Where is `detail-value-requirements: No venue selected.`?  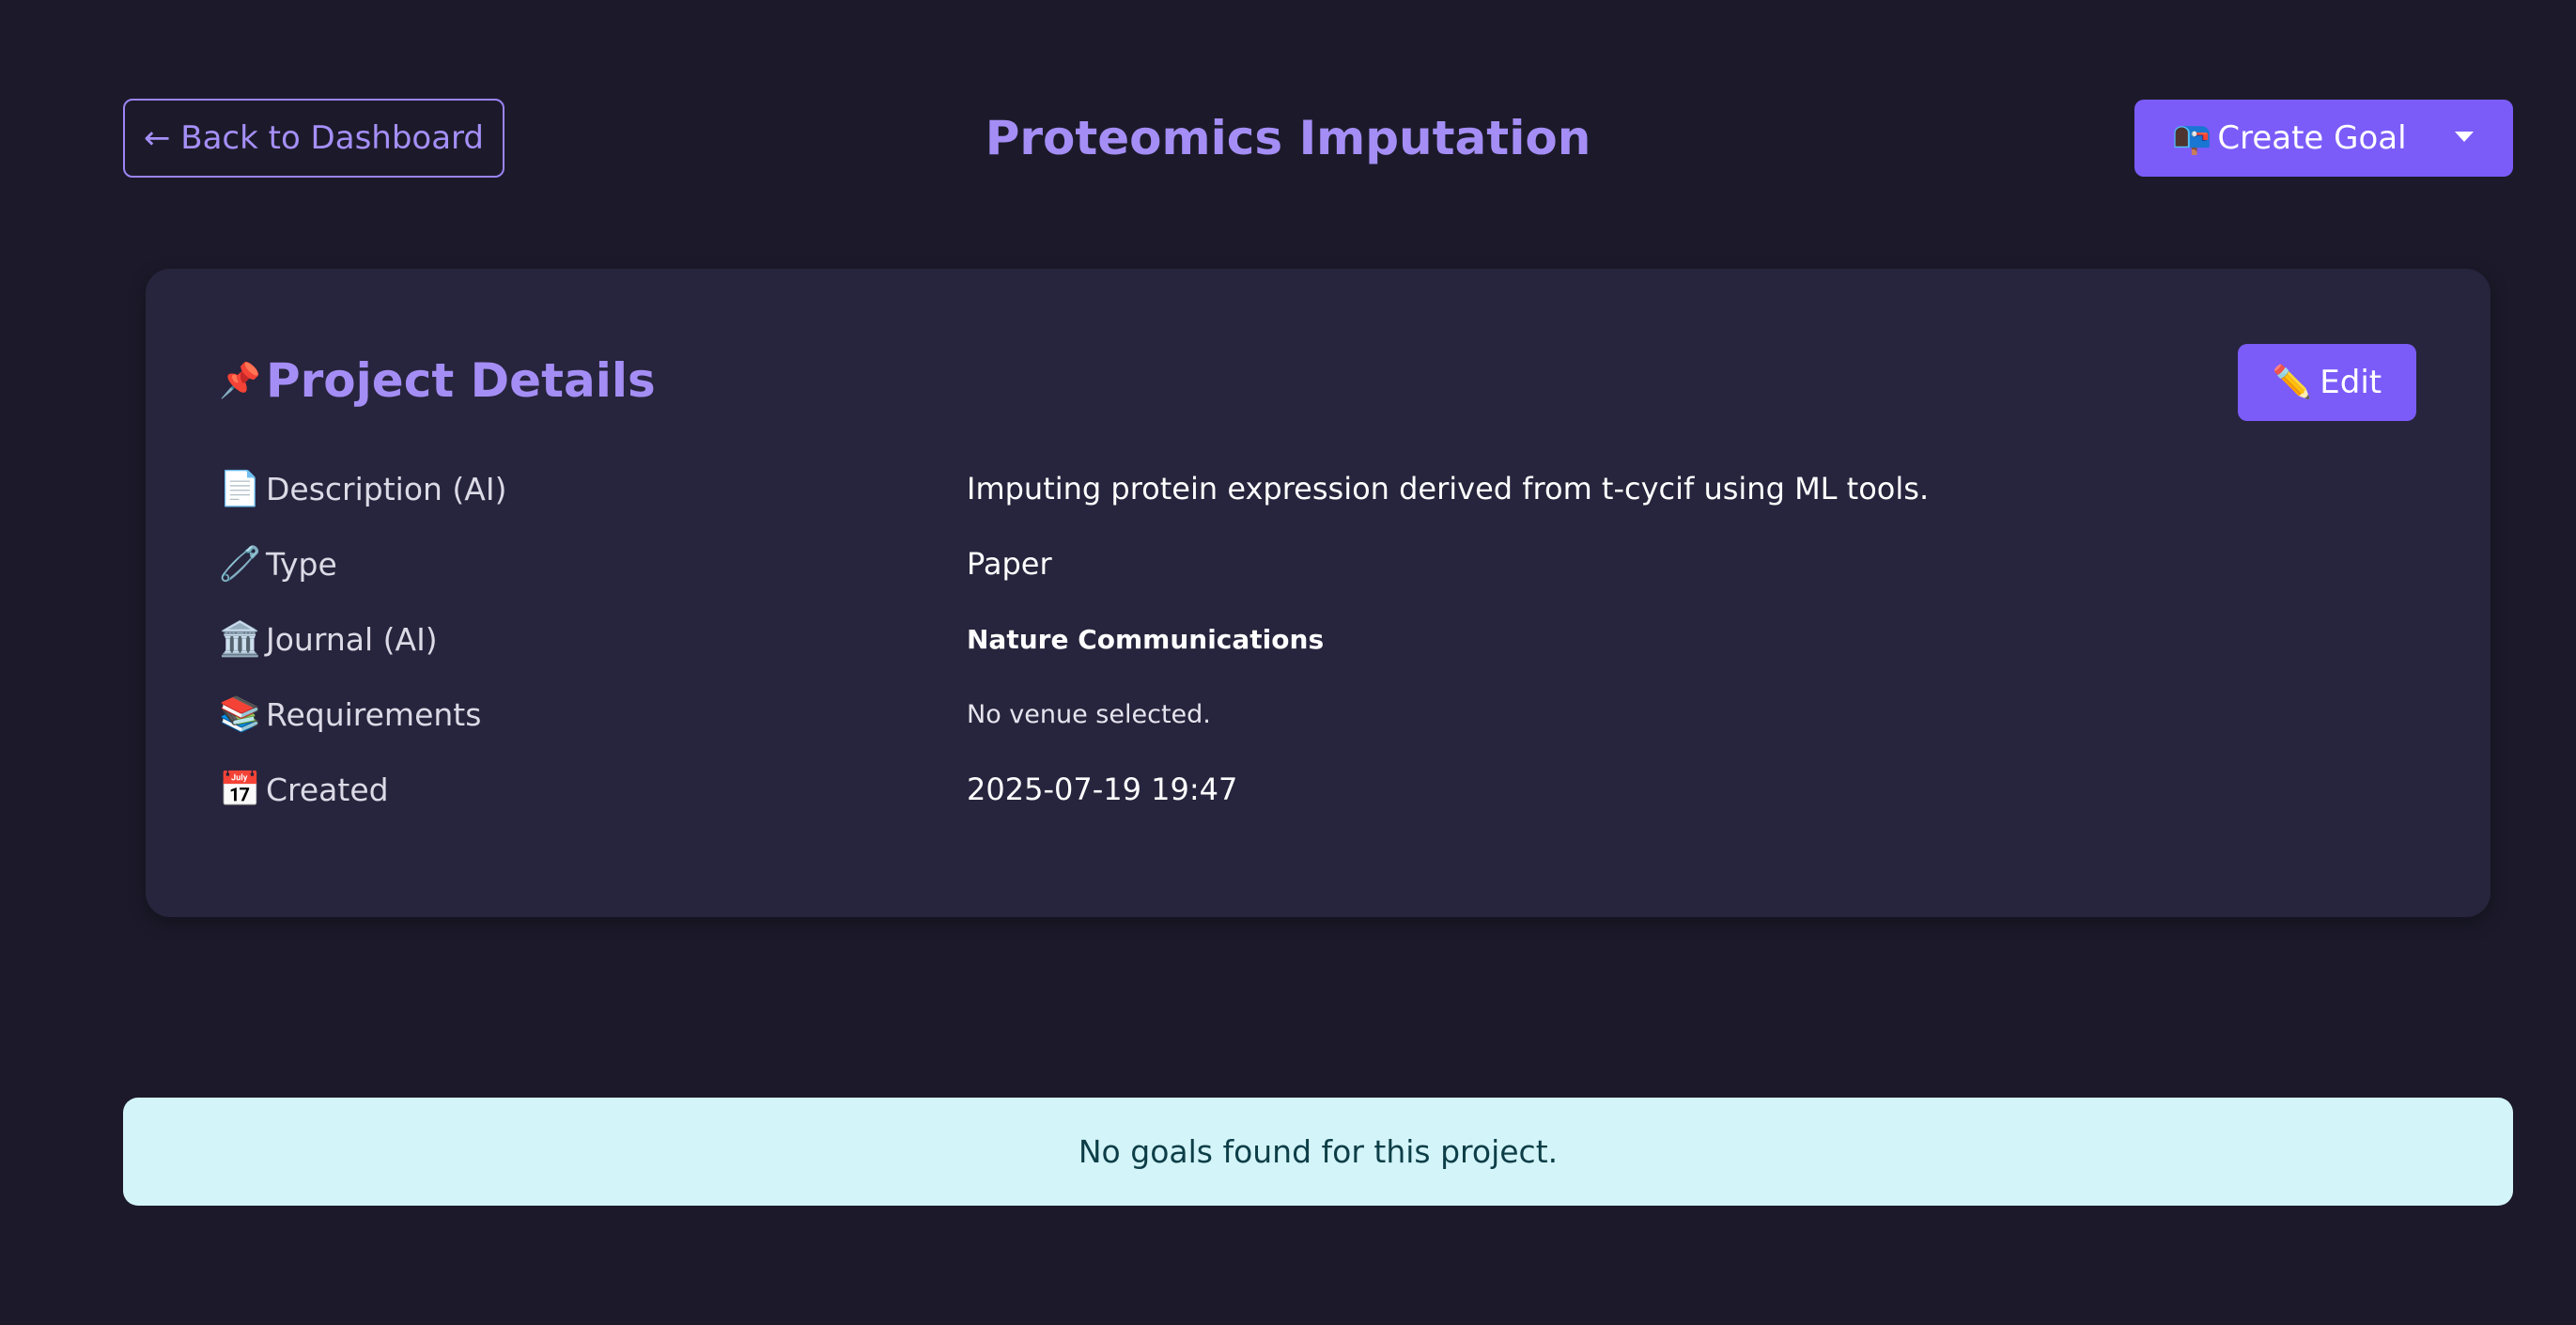 detail-value-requirements: No venue selected. is located at coordinates (1089, 714).